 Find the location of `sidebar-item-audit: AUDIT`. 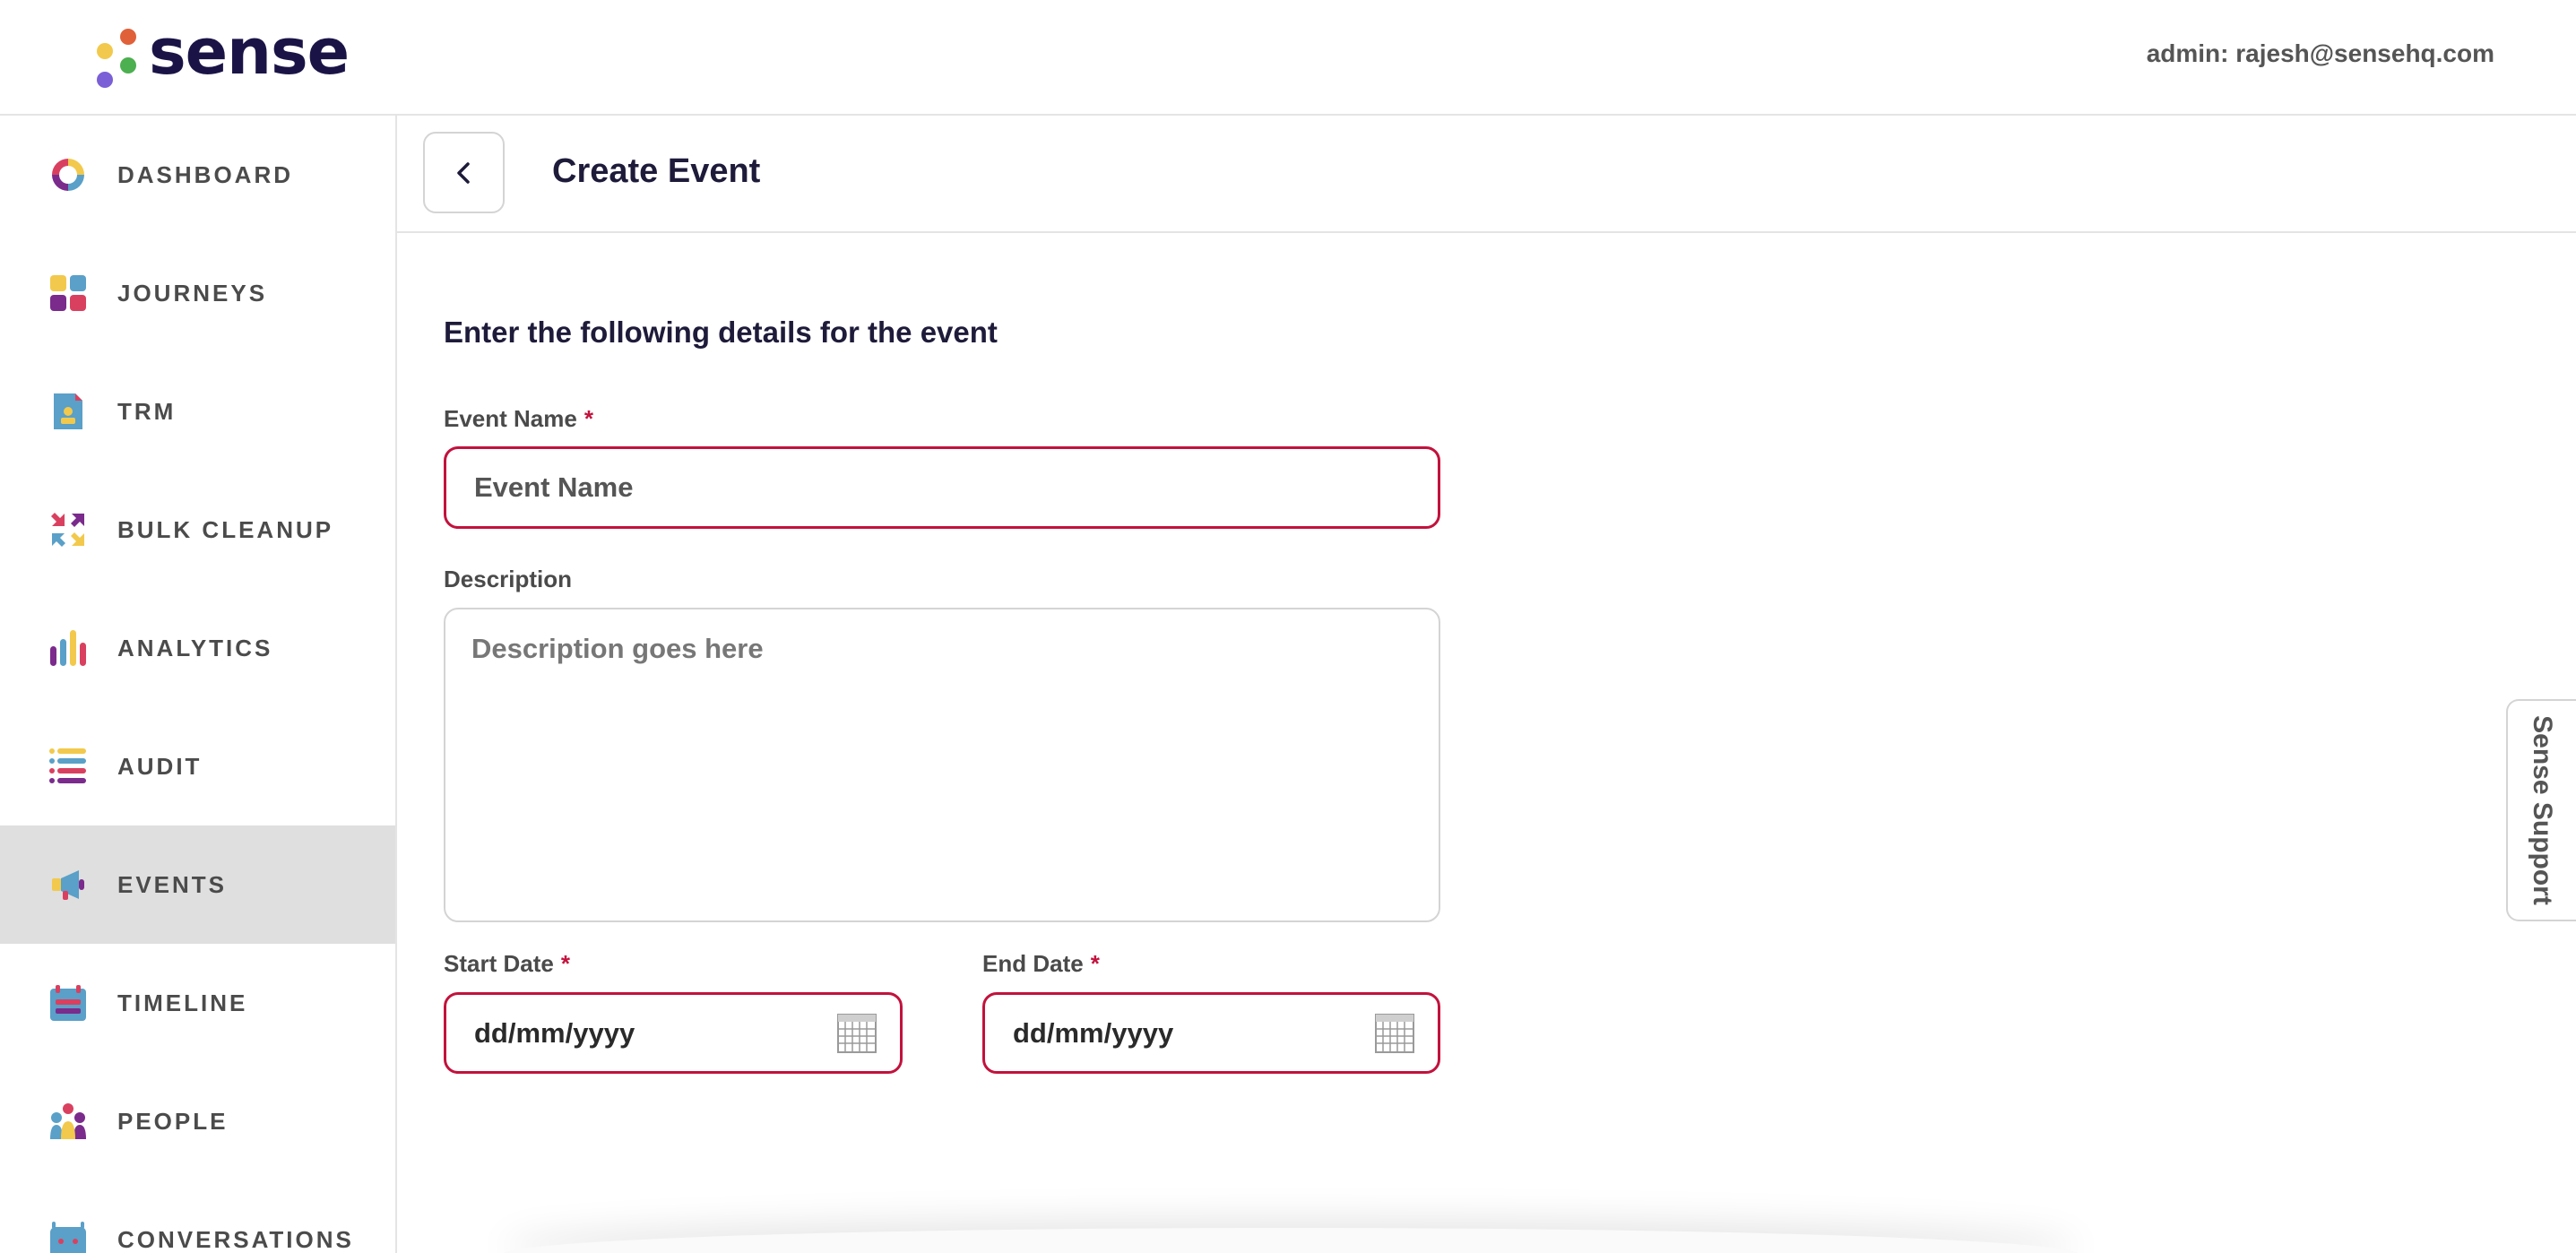

sidebar-item-audit: AUDIT is located at coordinates (197, 766).